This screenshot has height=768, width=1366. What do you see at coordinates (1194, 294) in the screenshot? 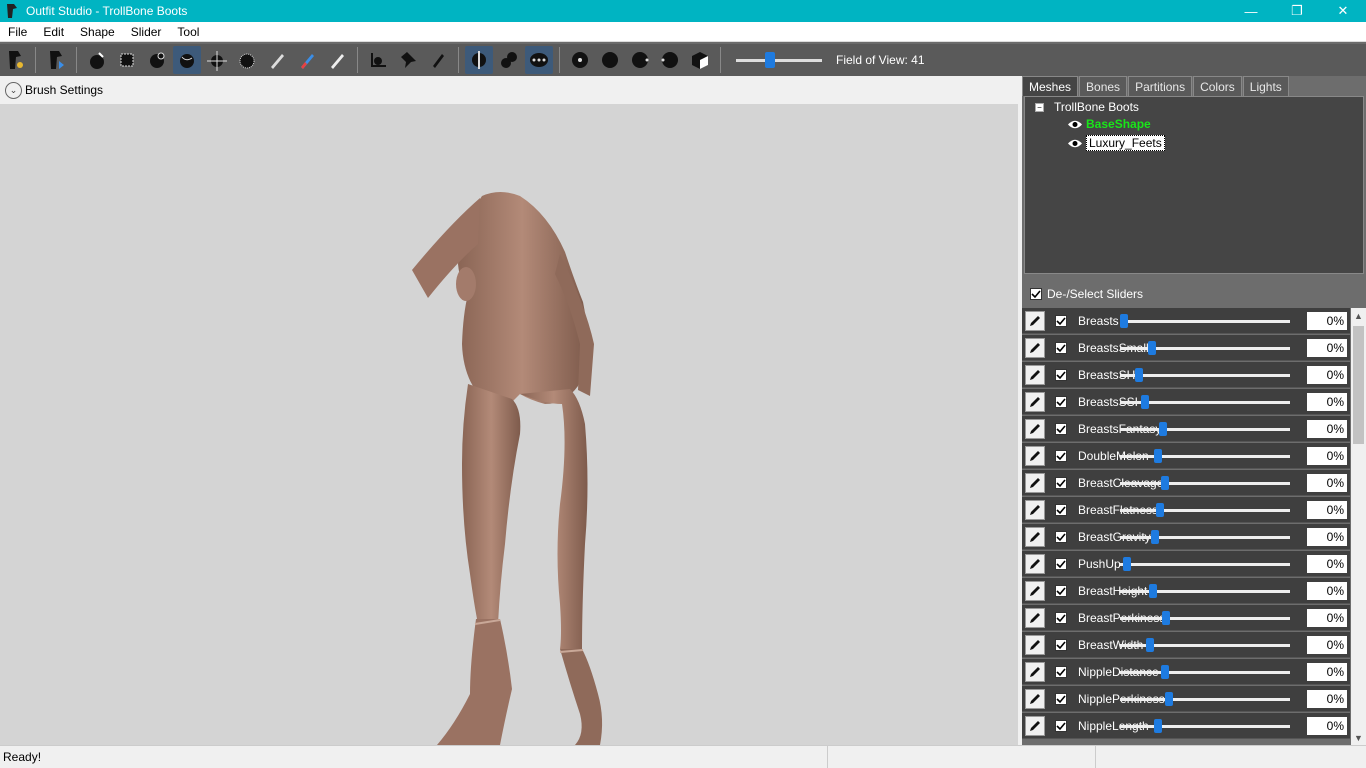
I see `deselect-sliders-row: De-/Select Sliders` at bounding box center [1194, 294].